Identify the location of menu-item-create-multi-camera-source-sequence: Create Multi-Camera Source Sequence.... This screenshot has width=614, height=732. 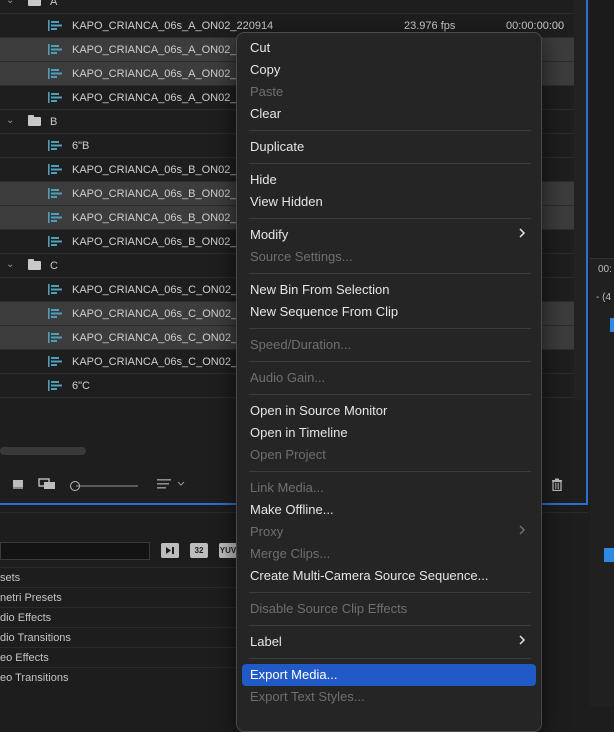
(389, 576).